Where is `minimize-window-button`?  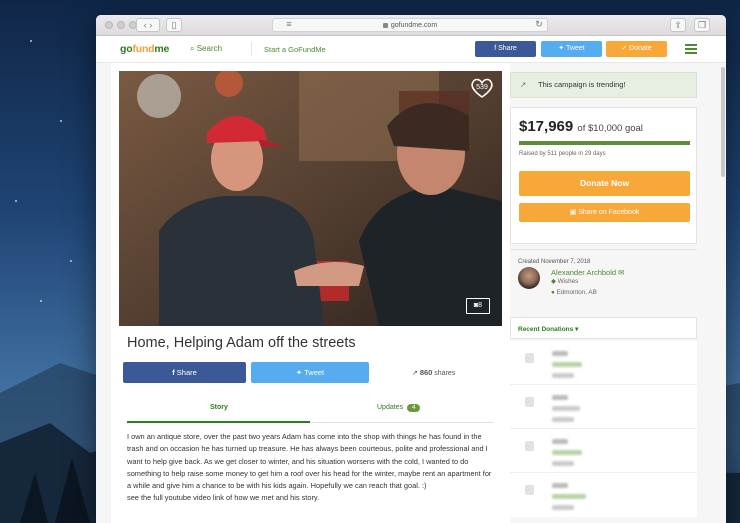
minimize-window-button is located at coordinates (121, 25).